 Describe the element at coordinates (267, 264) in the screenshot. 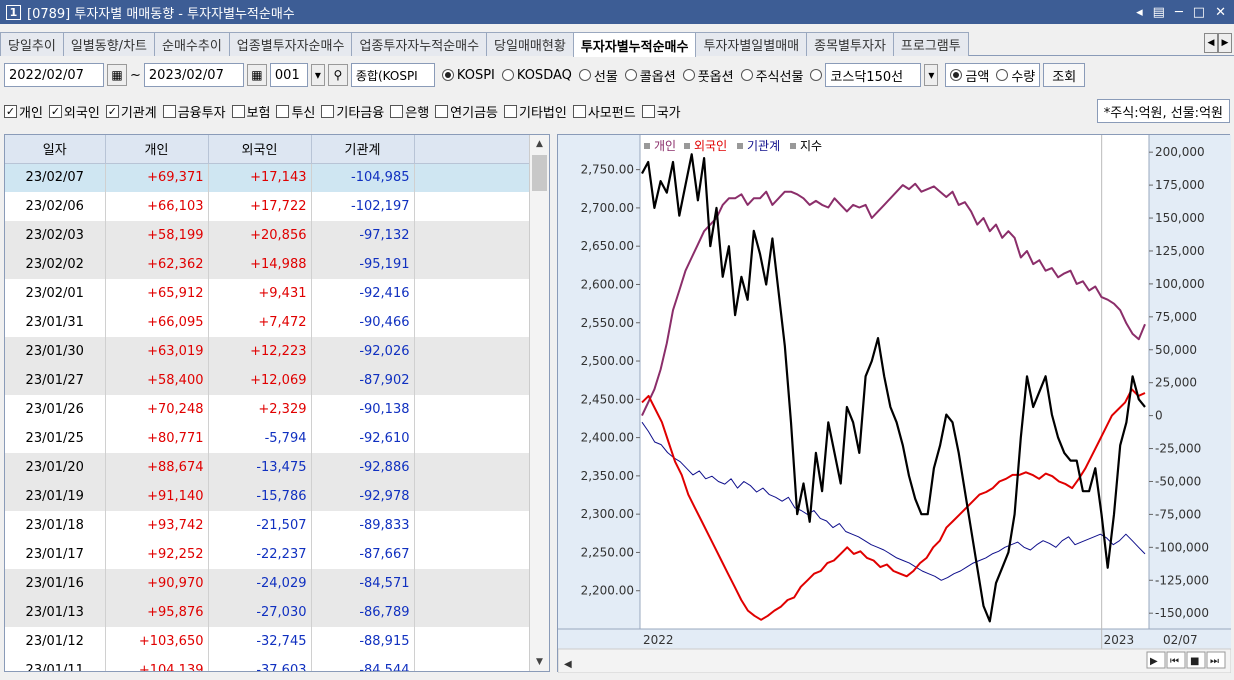

I see `table-row: 23/02/02 +62,362 +14,988 -95,191` at that location.